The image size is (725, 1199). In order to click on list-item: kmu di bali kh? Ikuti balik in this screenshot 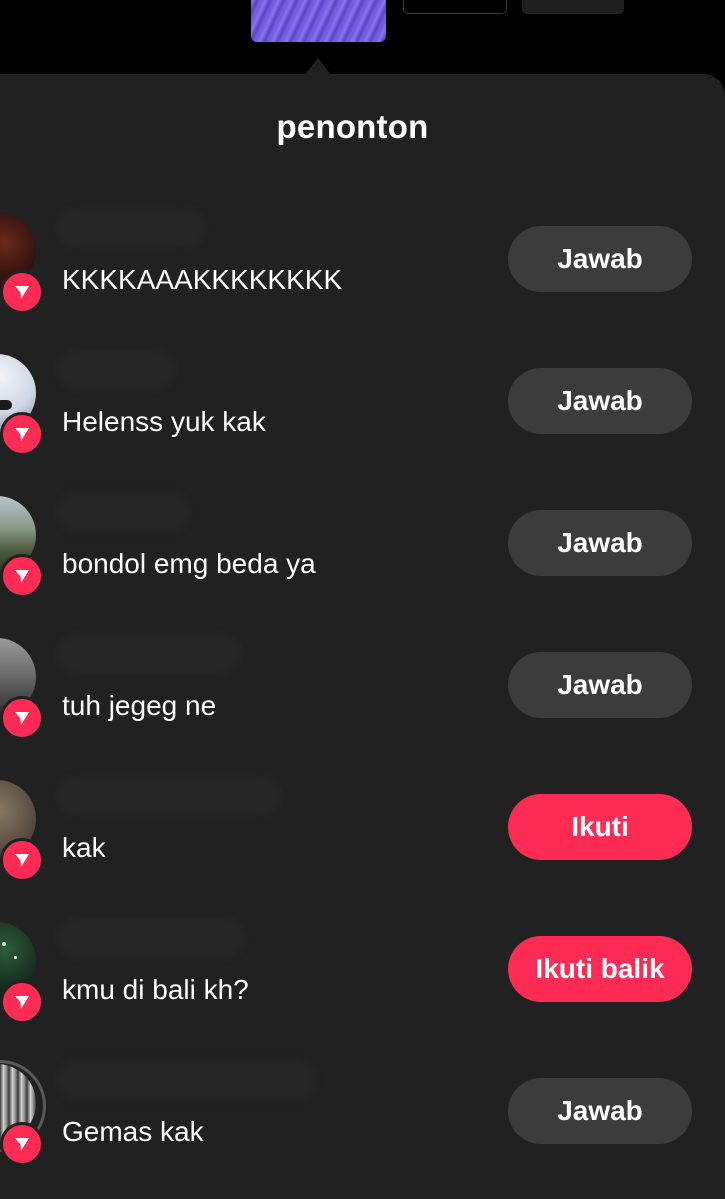, I will do `click(362, 991)`.